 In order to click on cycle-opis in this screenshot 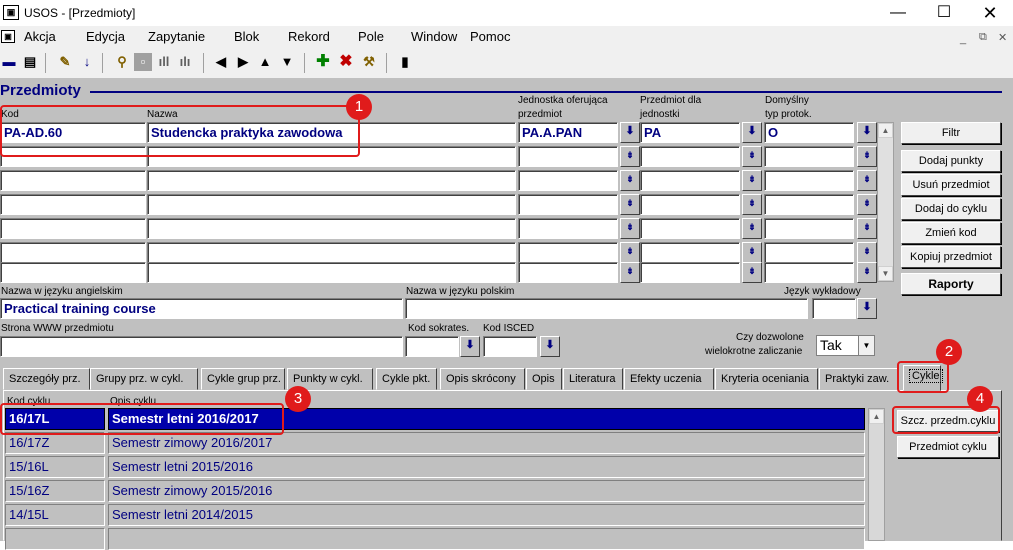, I will do `click(486, 539)`.